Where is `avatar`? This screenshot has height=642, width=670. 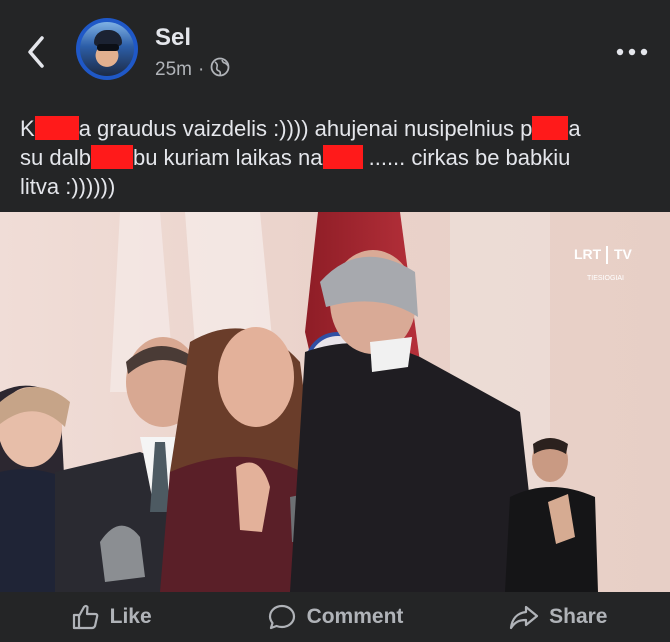
avatar is located at coordinates (107, 49).